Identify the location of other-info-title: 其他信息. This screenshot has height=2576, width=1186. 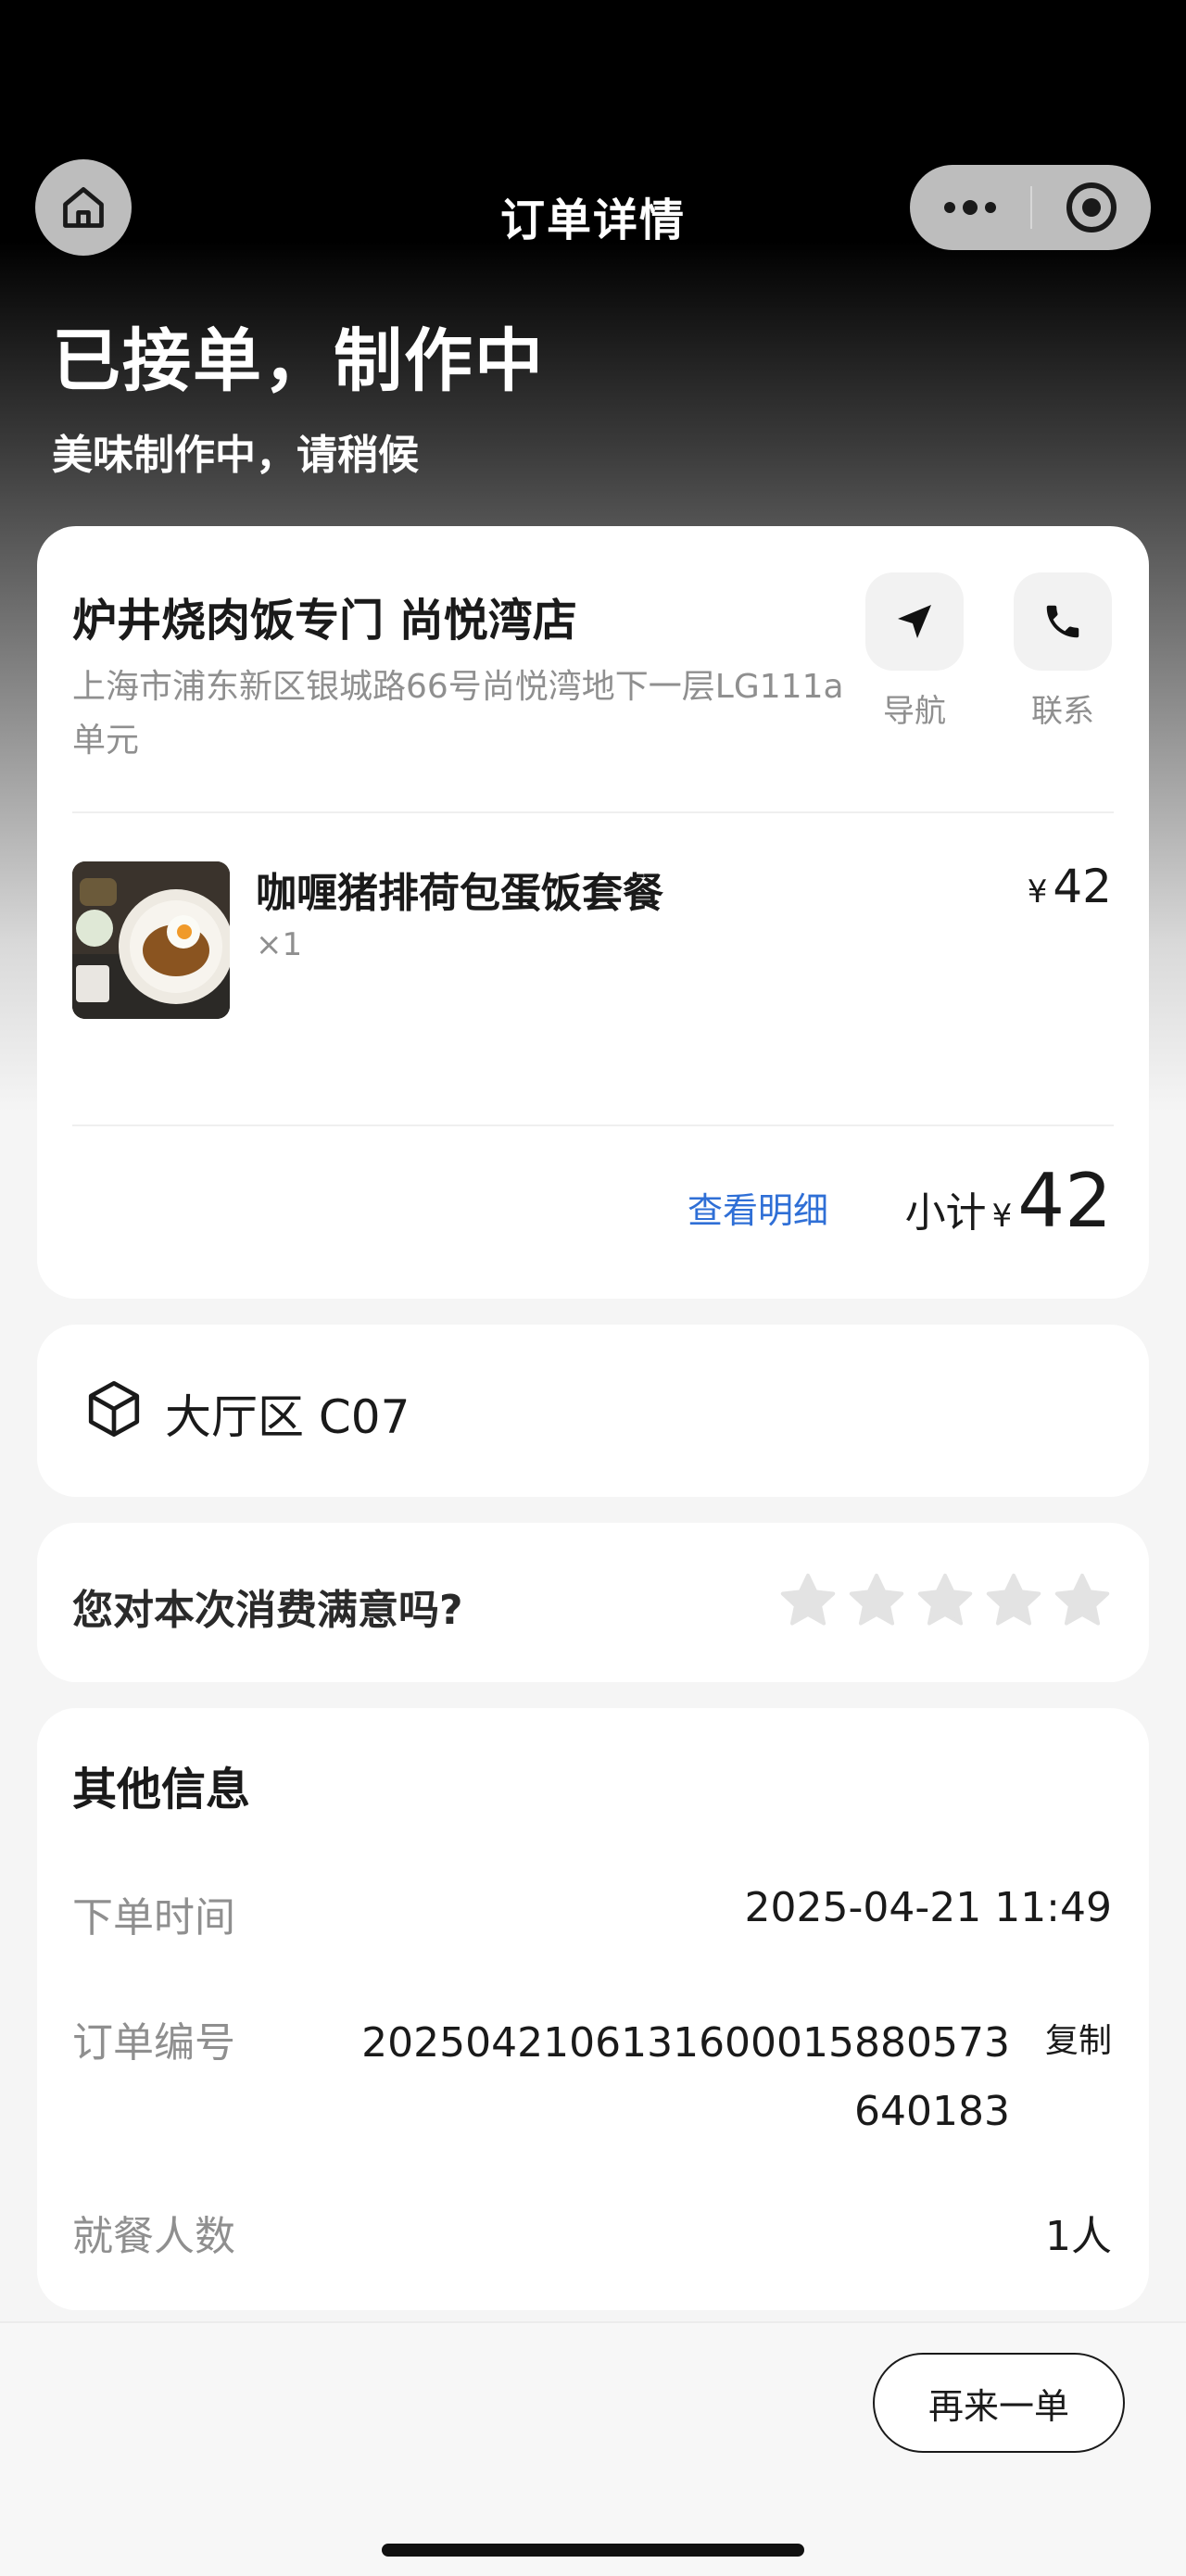
(161, 1790).